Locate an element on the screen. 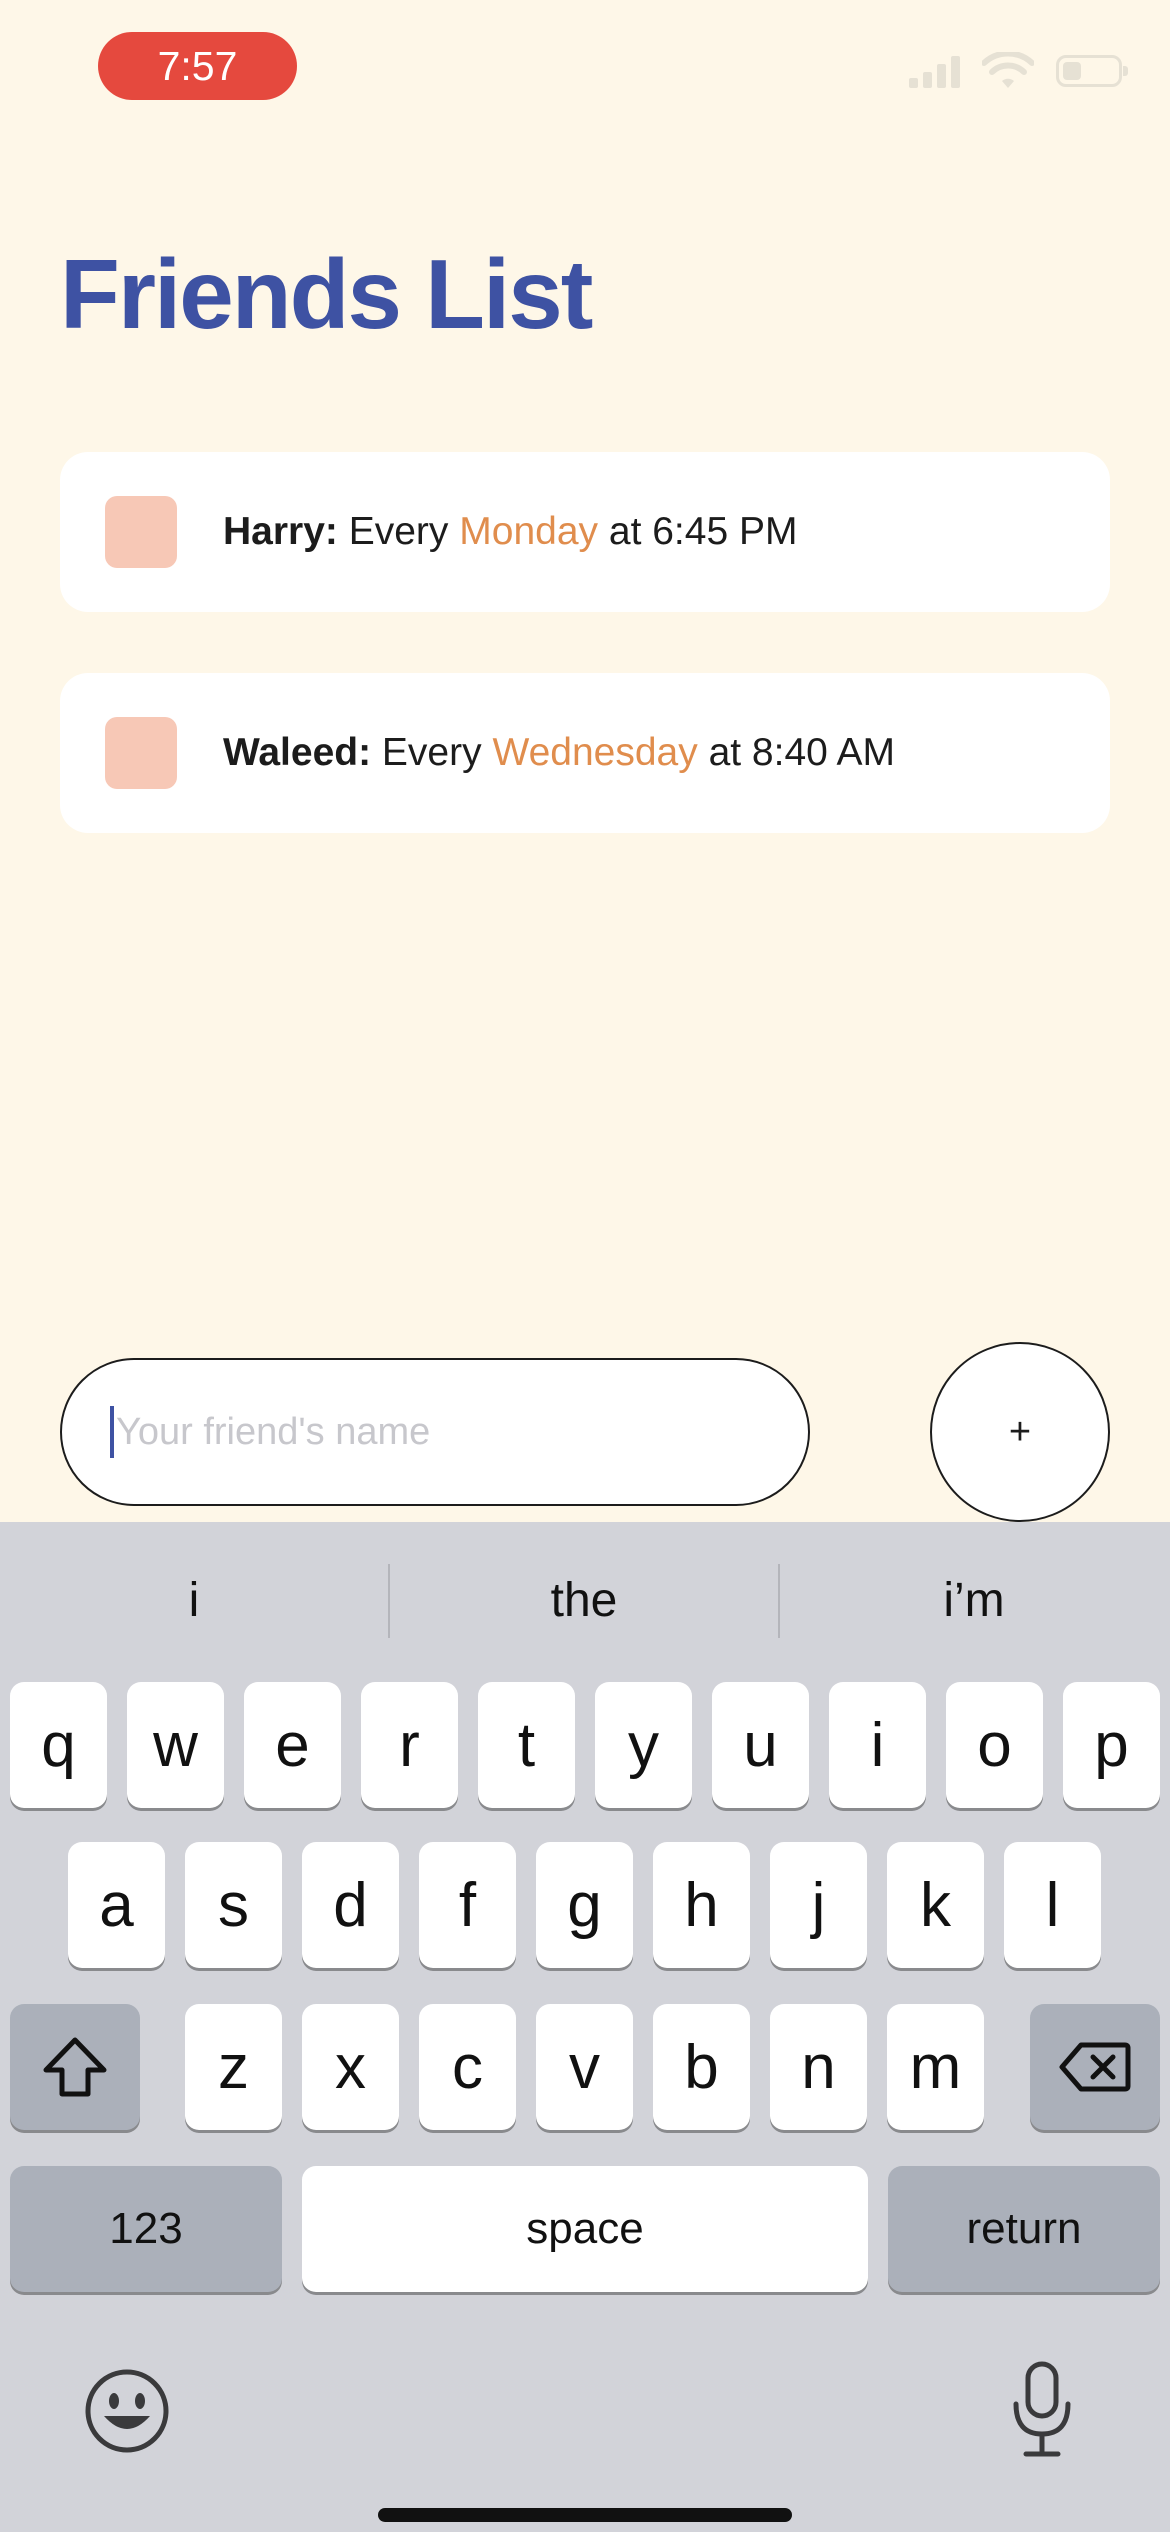 This screenshot has width=1170, height=2532. key-a: a is located at coordinates (116, 1905).